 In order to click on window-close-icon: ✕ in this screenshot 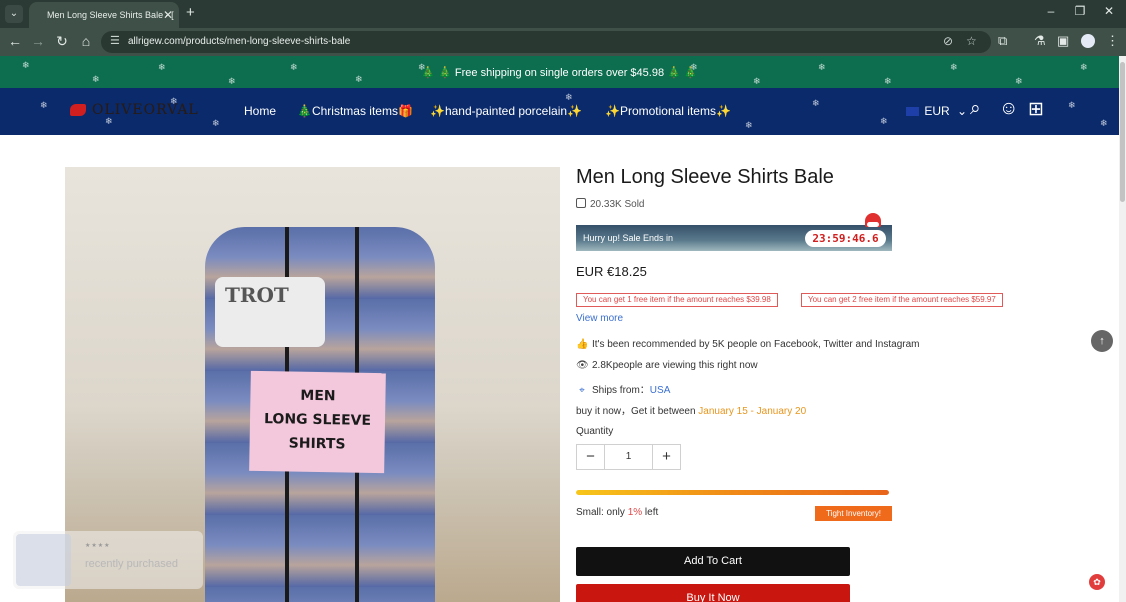, I will do `click(1109, 11)`.